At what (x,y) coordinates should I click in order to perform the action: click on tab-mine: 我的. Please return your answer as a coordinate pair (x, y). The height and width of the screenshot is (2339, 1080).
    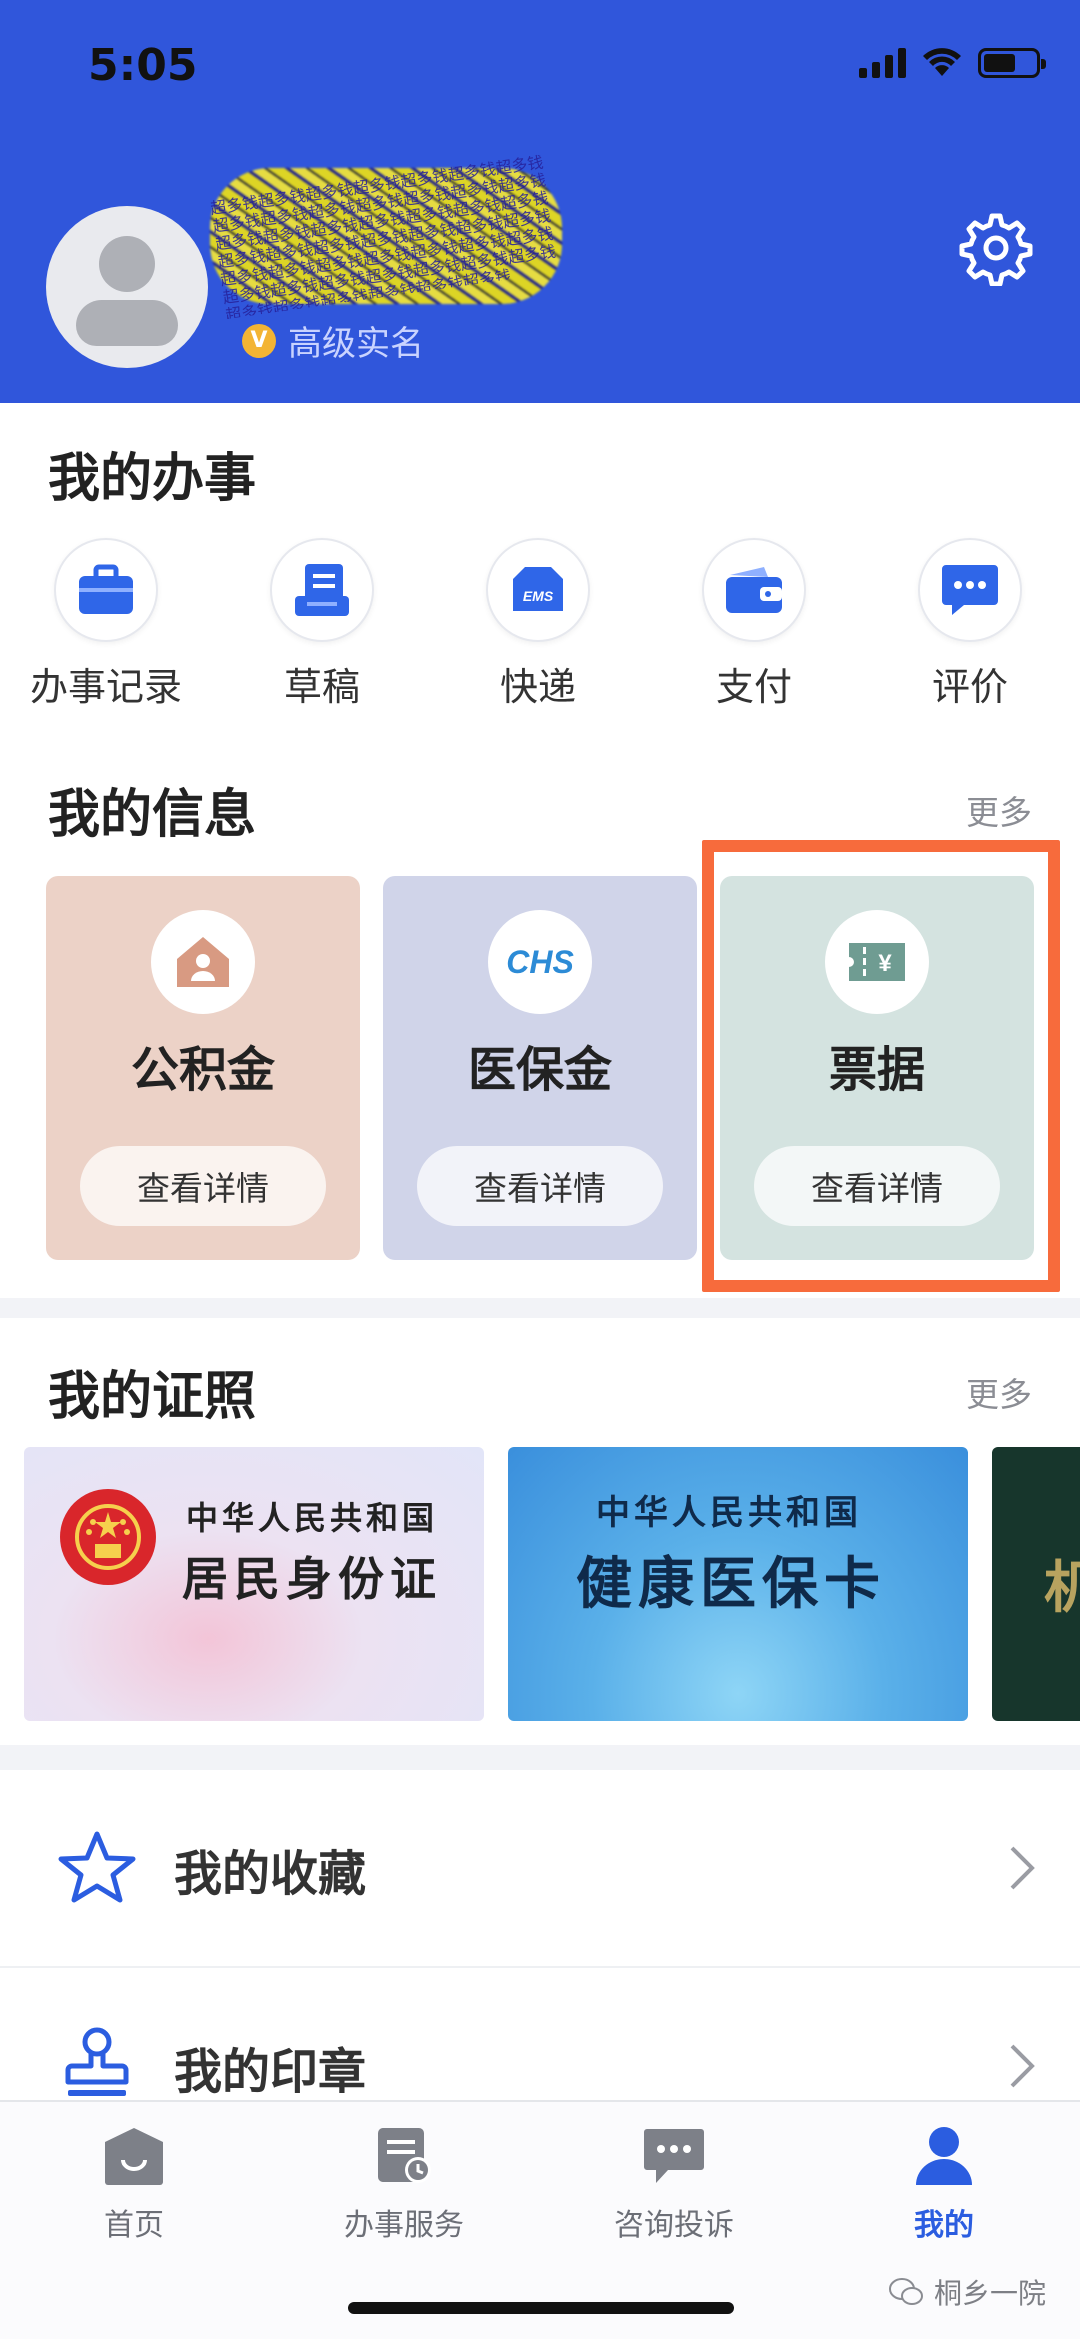
    Looking at the image, I should click on (944, 2184).